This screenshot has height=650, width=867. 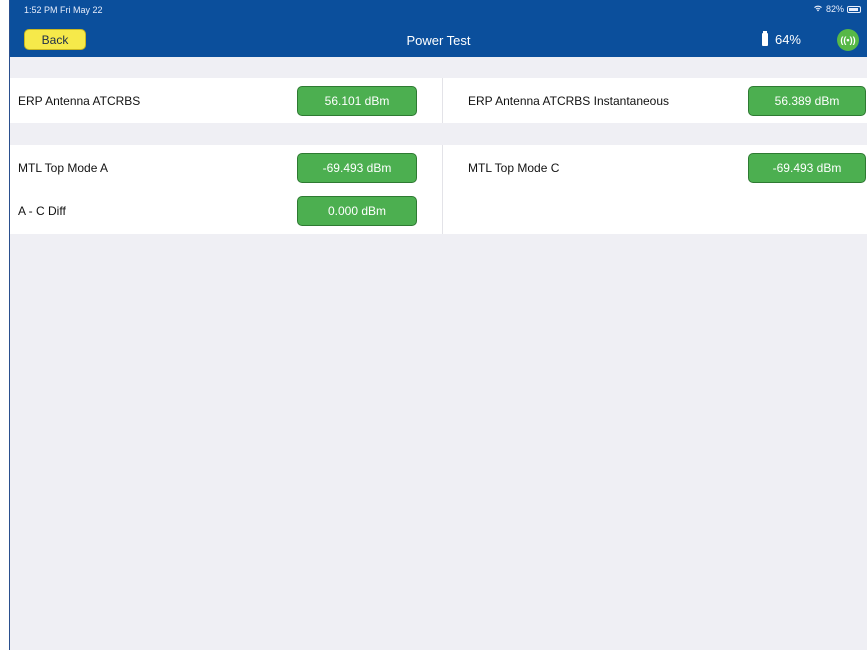 I want to click on status-time: 1:52 PM Fri May 22, so click(x=63, y=10).